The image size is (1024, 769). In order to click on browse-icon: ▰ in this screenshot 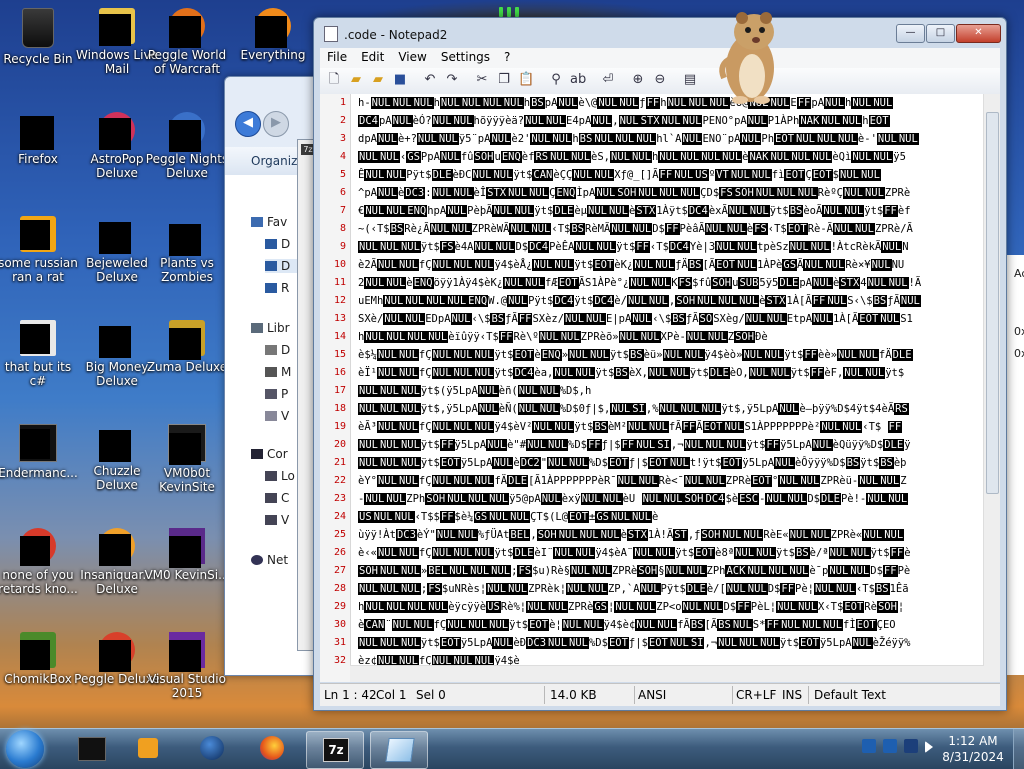, I will do `click(378, 80)`.